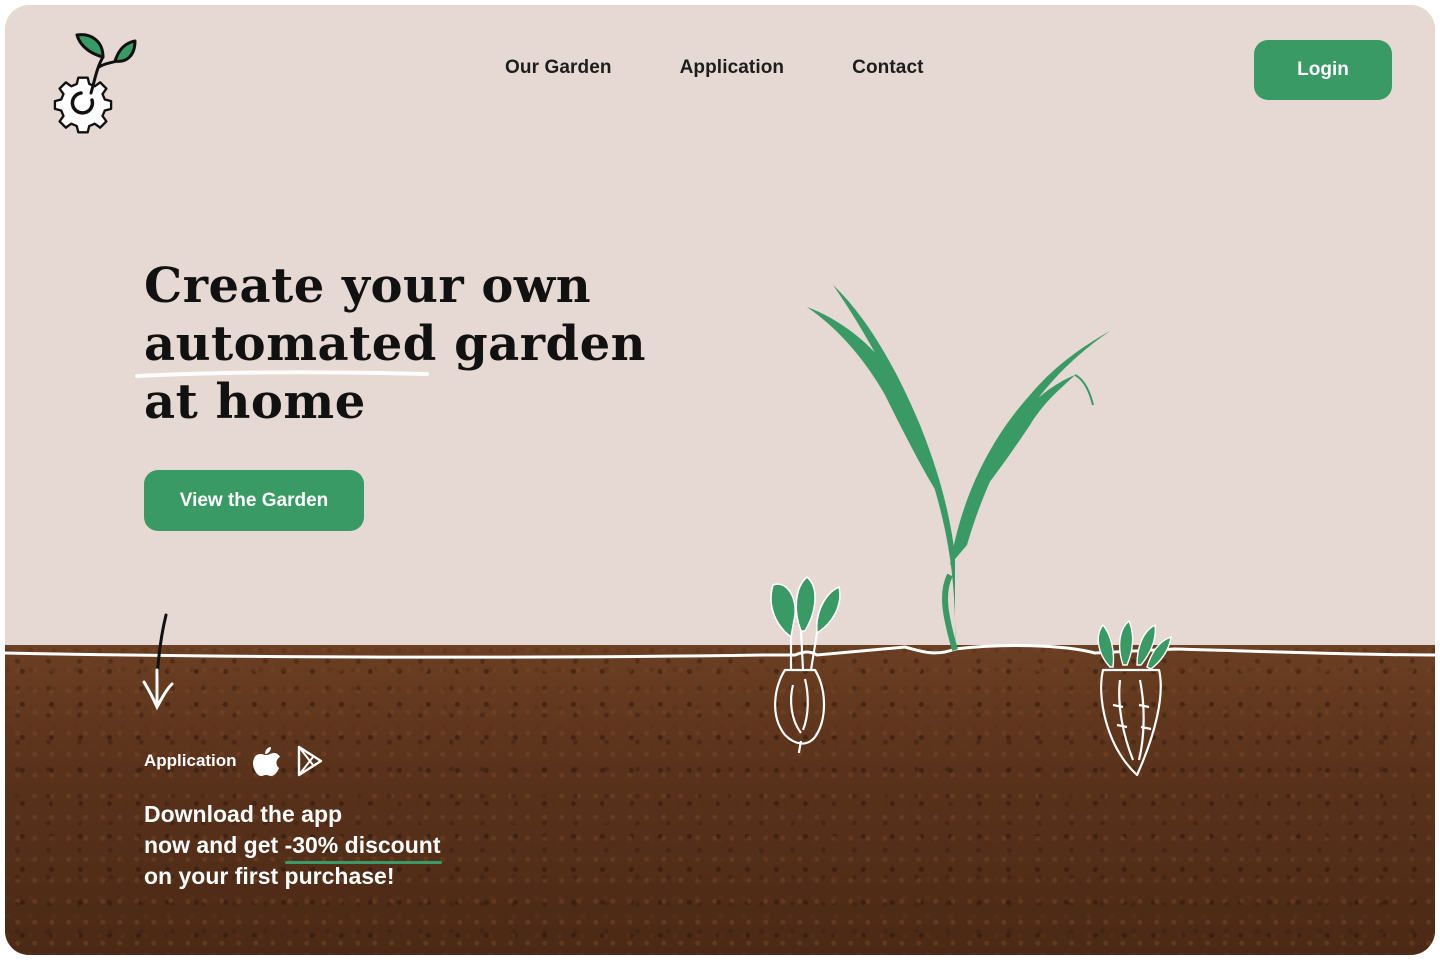  What do you see at coordinates (368, 286) in the screenshot?
I see `hero-title-line-1: Create your own` at bounding box center [368, 286].